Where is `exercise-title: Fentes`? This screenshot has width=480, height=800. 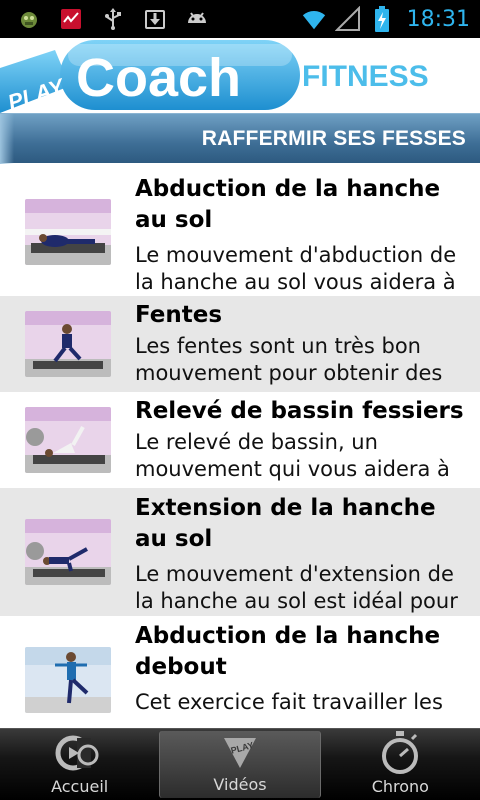 exercise-title: Fentes is located at coordinates (179, 315).